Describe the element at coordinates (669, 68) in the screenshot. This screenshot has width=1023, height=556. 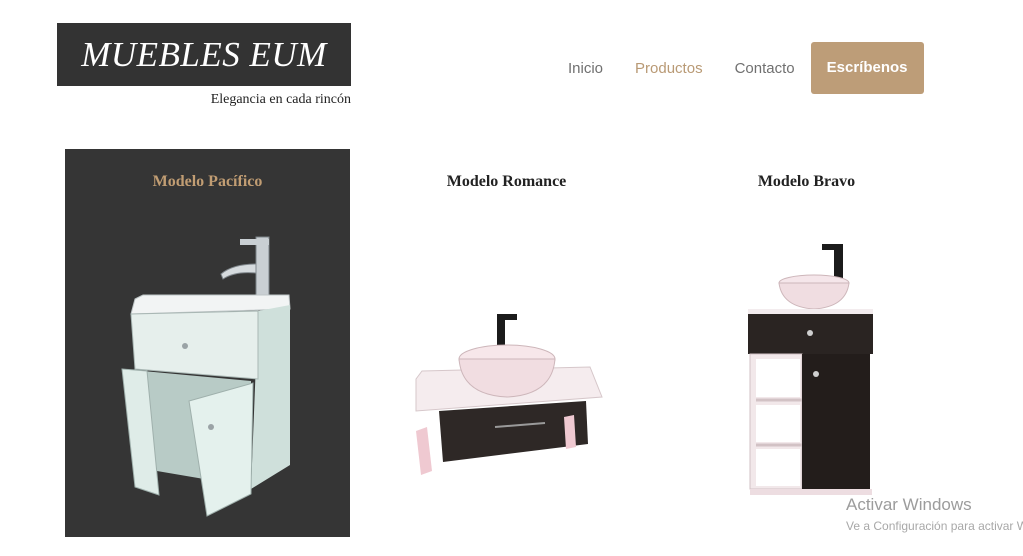
I see `nav-link-productos: Productos` at that location.